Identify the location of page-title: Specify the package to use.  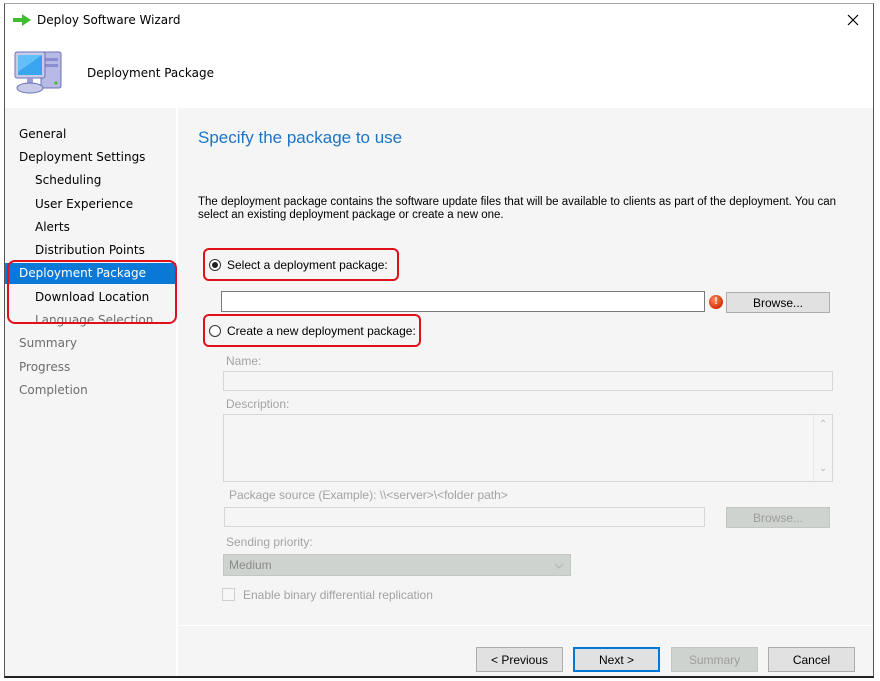
(300, 137).